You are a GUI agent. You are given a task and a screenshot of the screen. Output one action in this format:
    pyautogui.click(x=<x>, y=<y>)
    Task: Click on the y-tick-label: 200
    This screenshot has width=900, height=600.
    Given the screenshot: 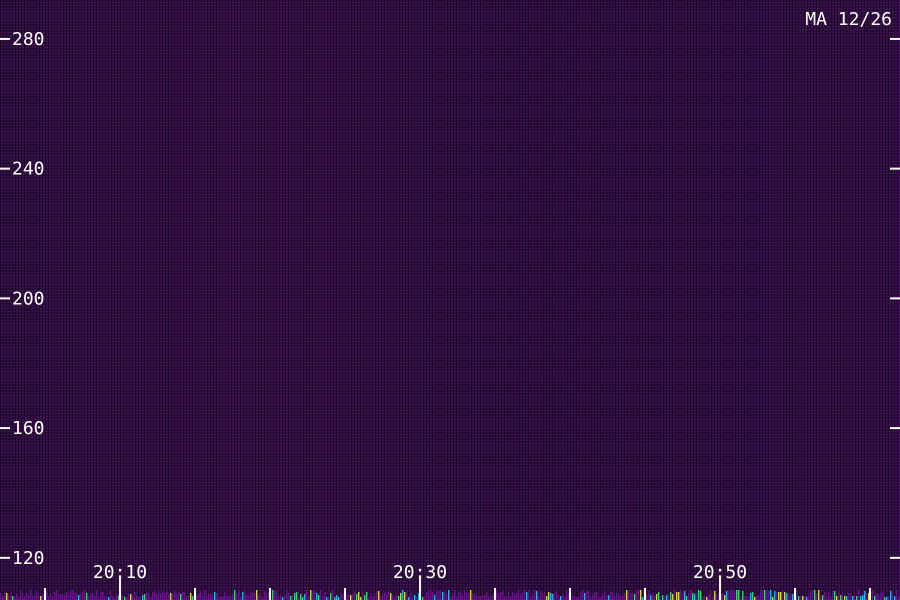 What is the action you would take?
    pyautogui.click(x=28, y=298)
    